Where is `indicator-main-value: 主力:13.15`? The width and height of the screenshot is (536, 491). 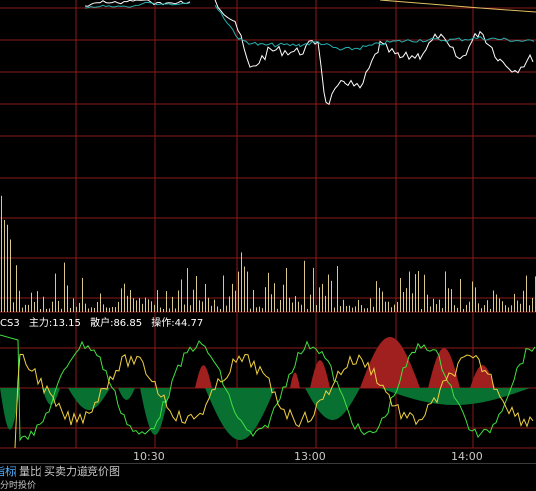
indicator-main-value: 主力:13.15 is located at coordinates (54, 323).